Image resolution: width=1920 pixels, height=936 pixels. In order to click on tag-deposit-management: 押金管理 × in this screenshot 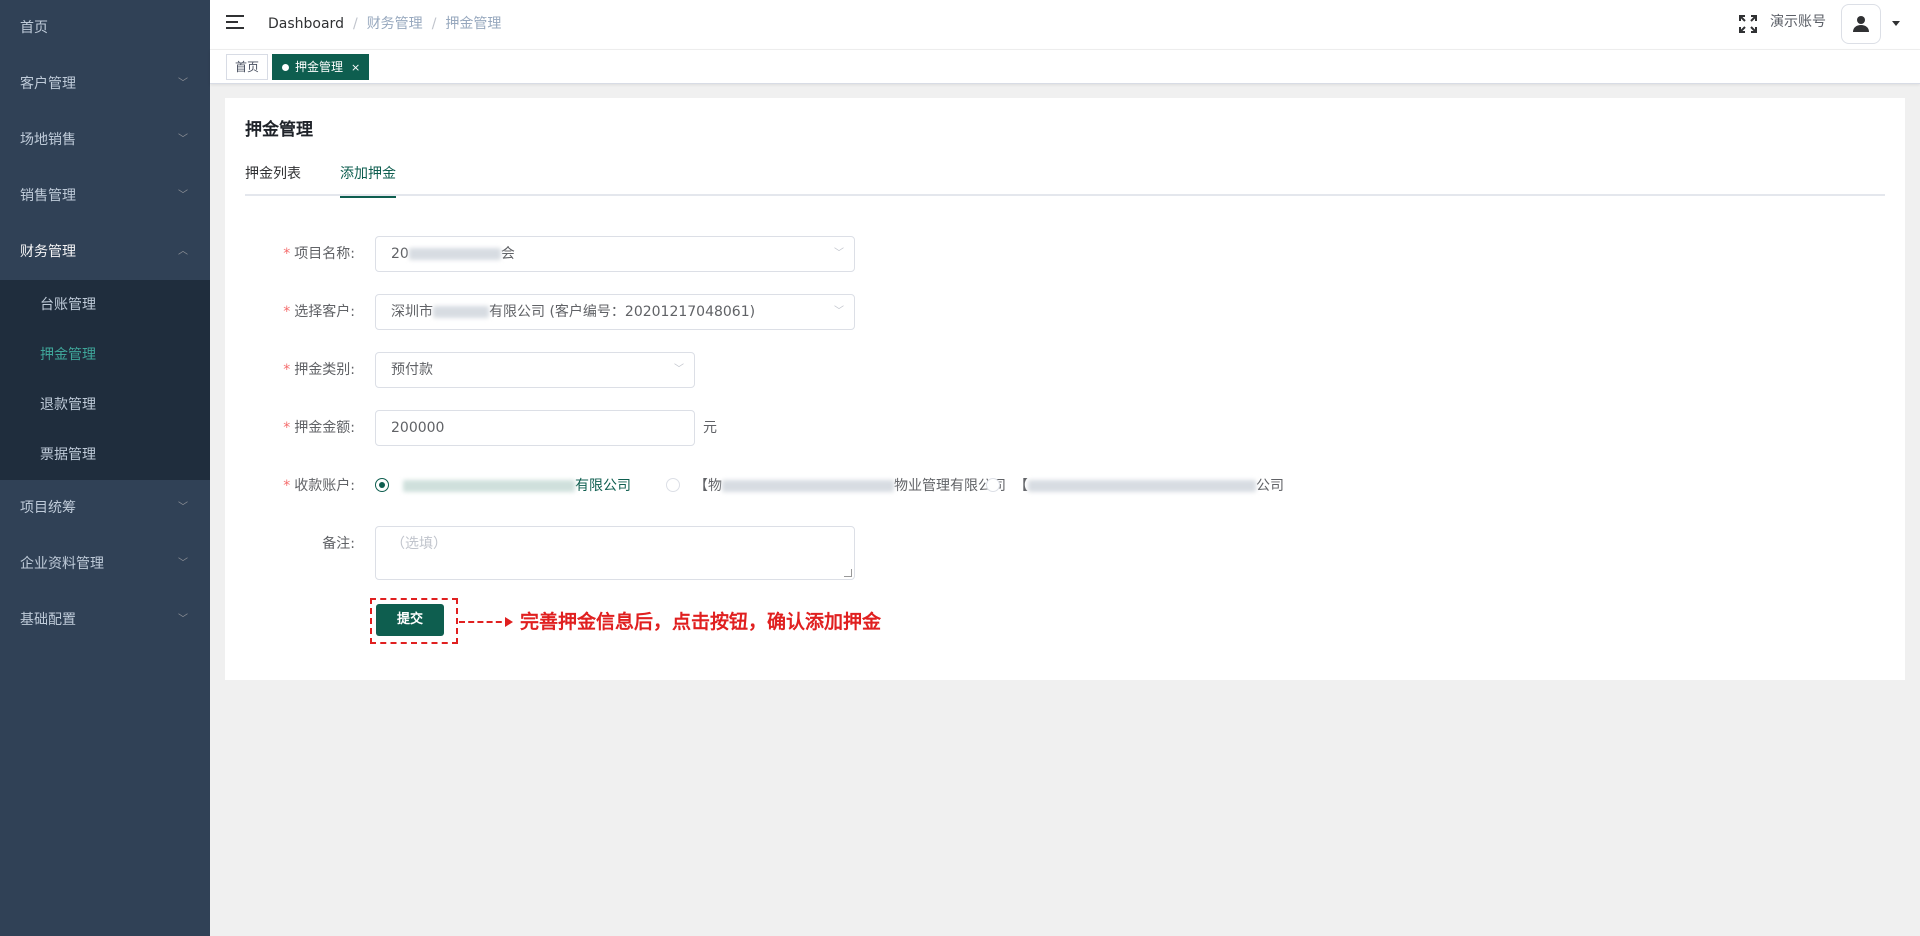, I will do `click(321, 67)`.